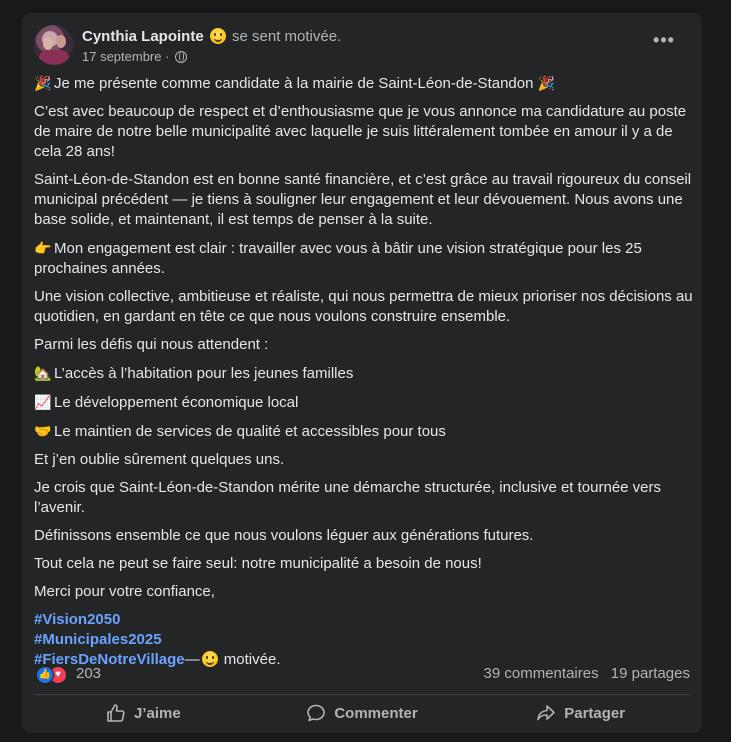  I want to click on feeling-text: se sent motivée., so click(287, 36).